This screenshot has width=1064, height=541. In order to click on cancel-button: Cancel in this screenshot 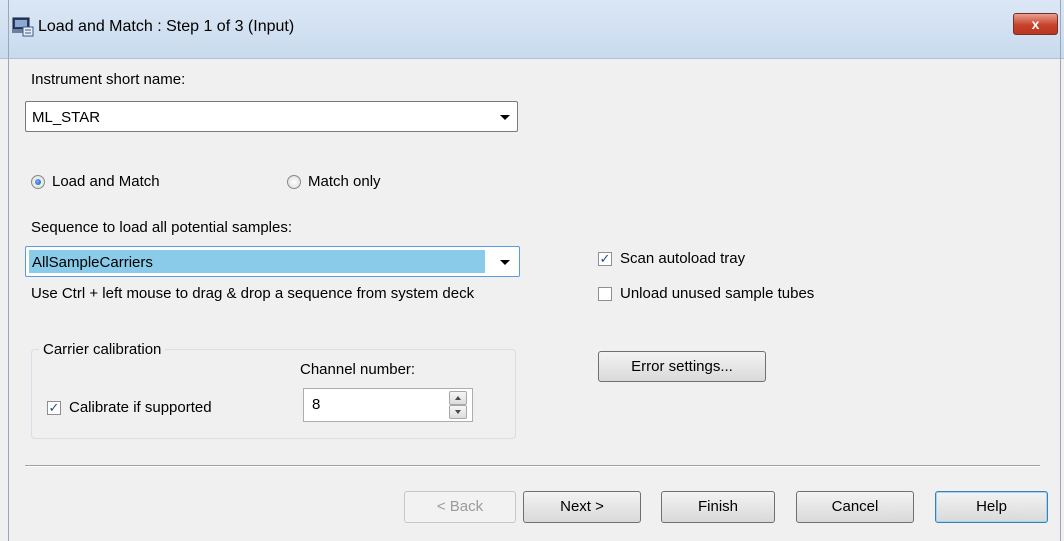, I will do `click(855, 507)`.